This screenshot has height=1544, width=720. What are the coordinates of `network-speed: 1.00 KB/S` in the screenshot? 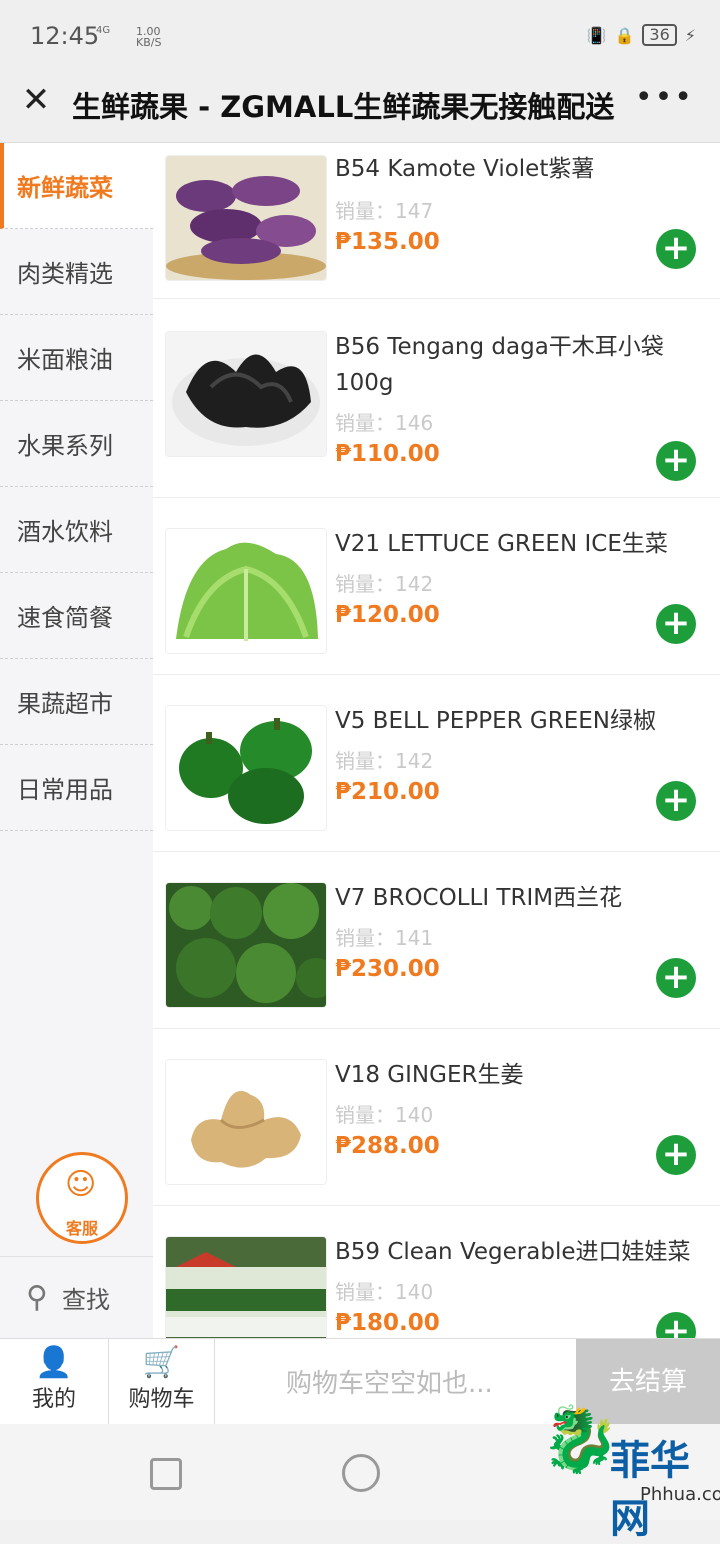 It's located at (148, 37).